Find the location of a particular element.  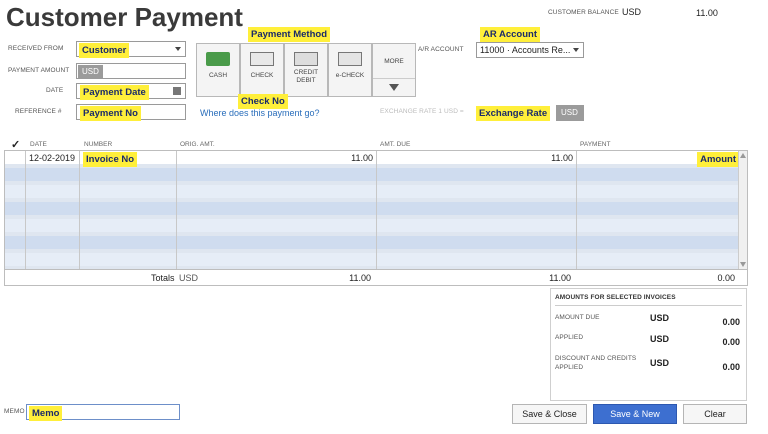

reference-value: Payment No is located at coordinates (110, 113).